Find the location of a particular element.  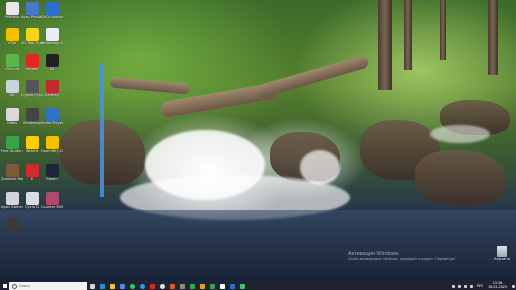

rock is located at coordinates (460, 177).